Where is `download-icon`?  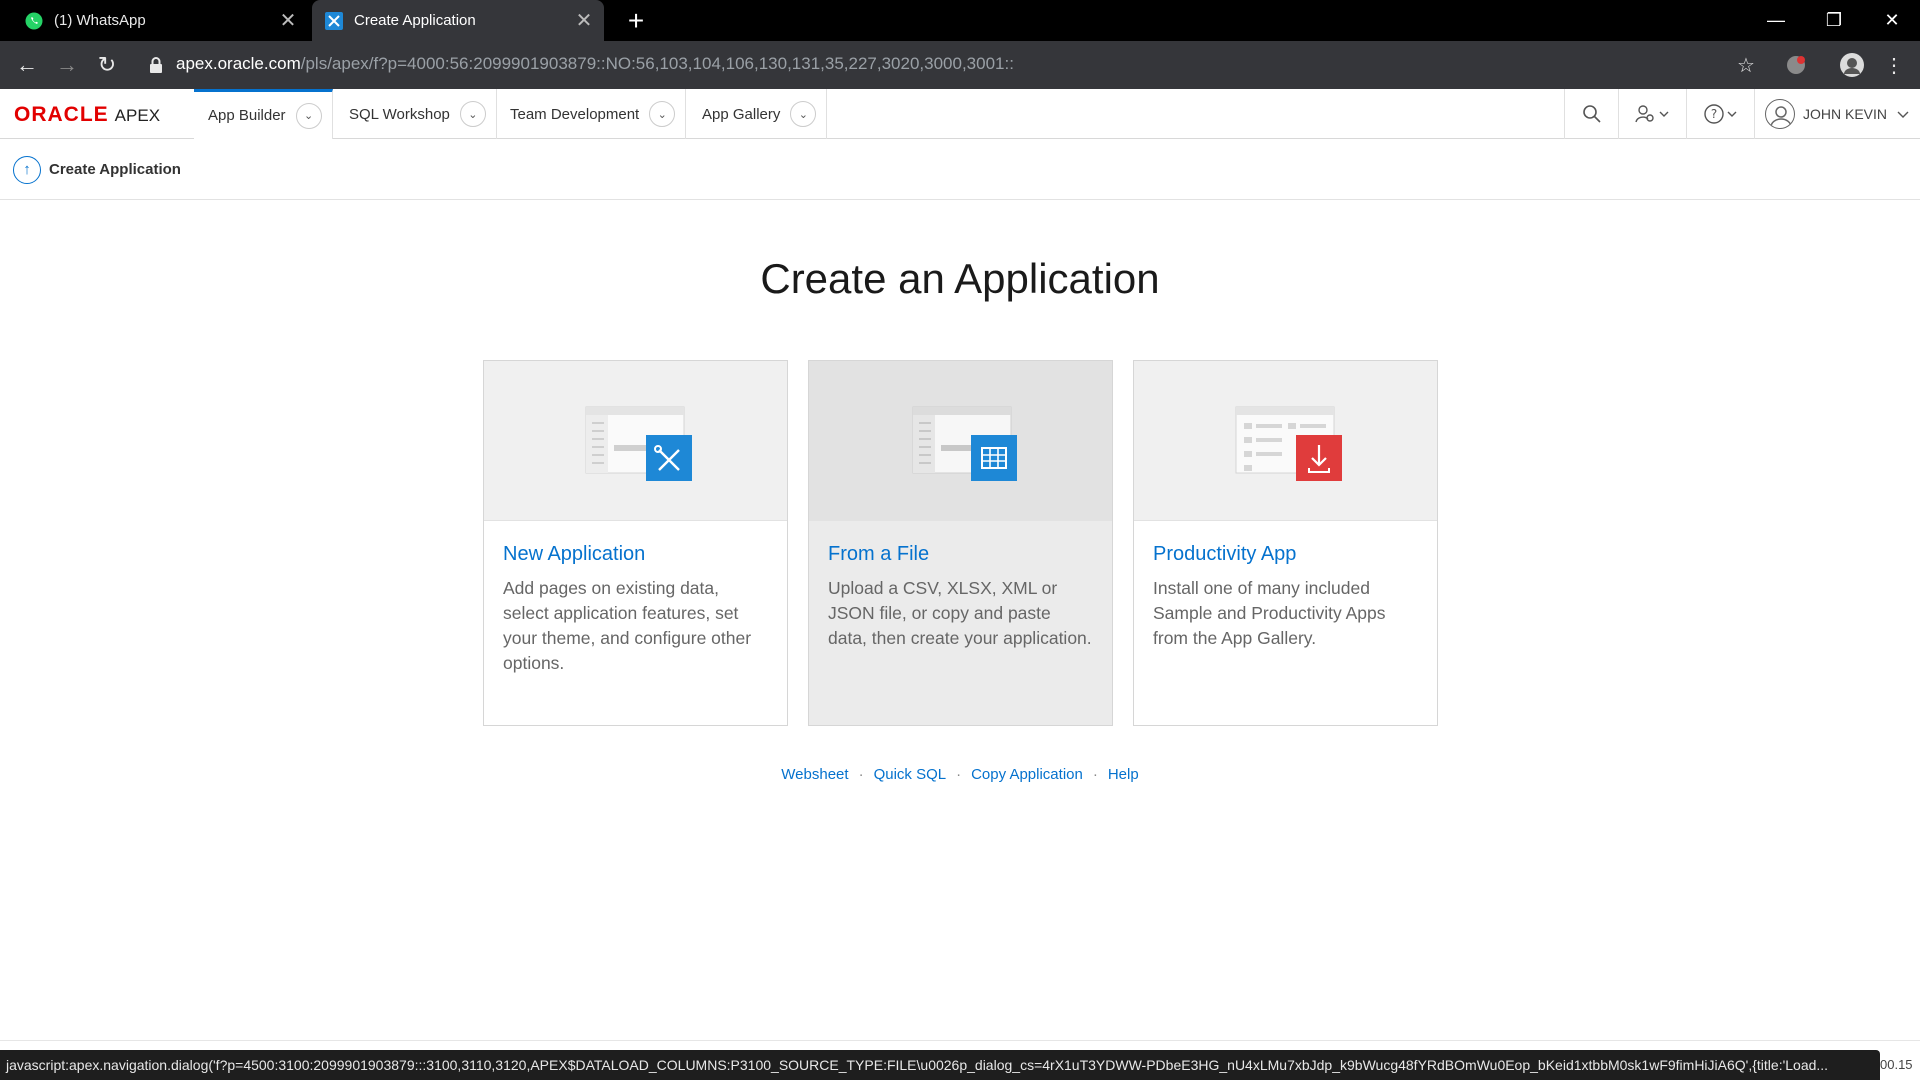 download-icon is located at coordinates (1288, 443).